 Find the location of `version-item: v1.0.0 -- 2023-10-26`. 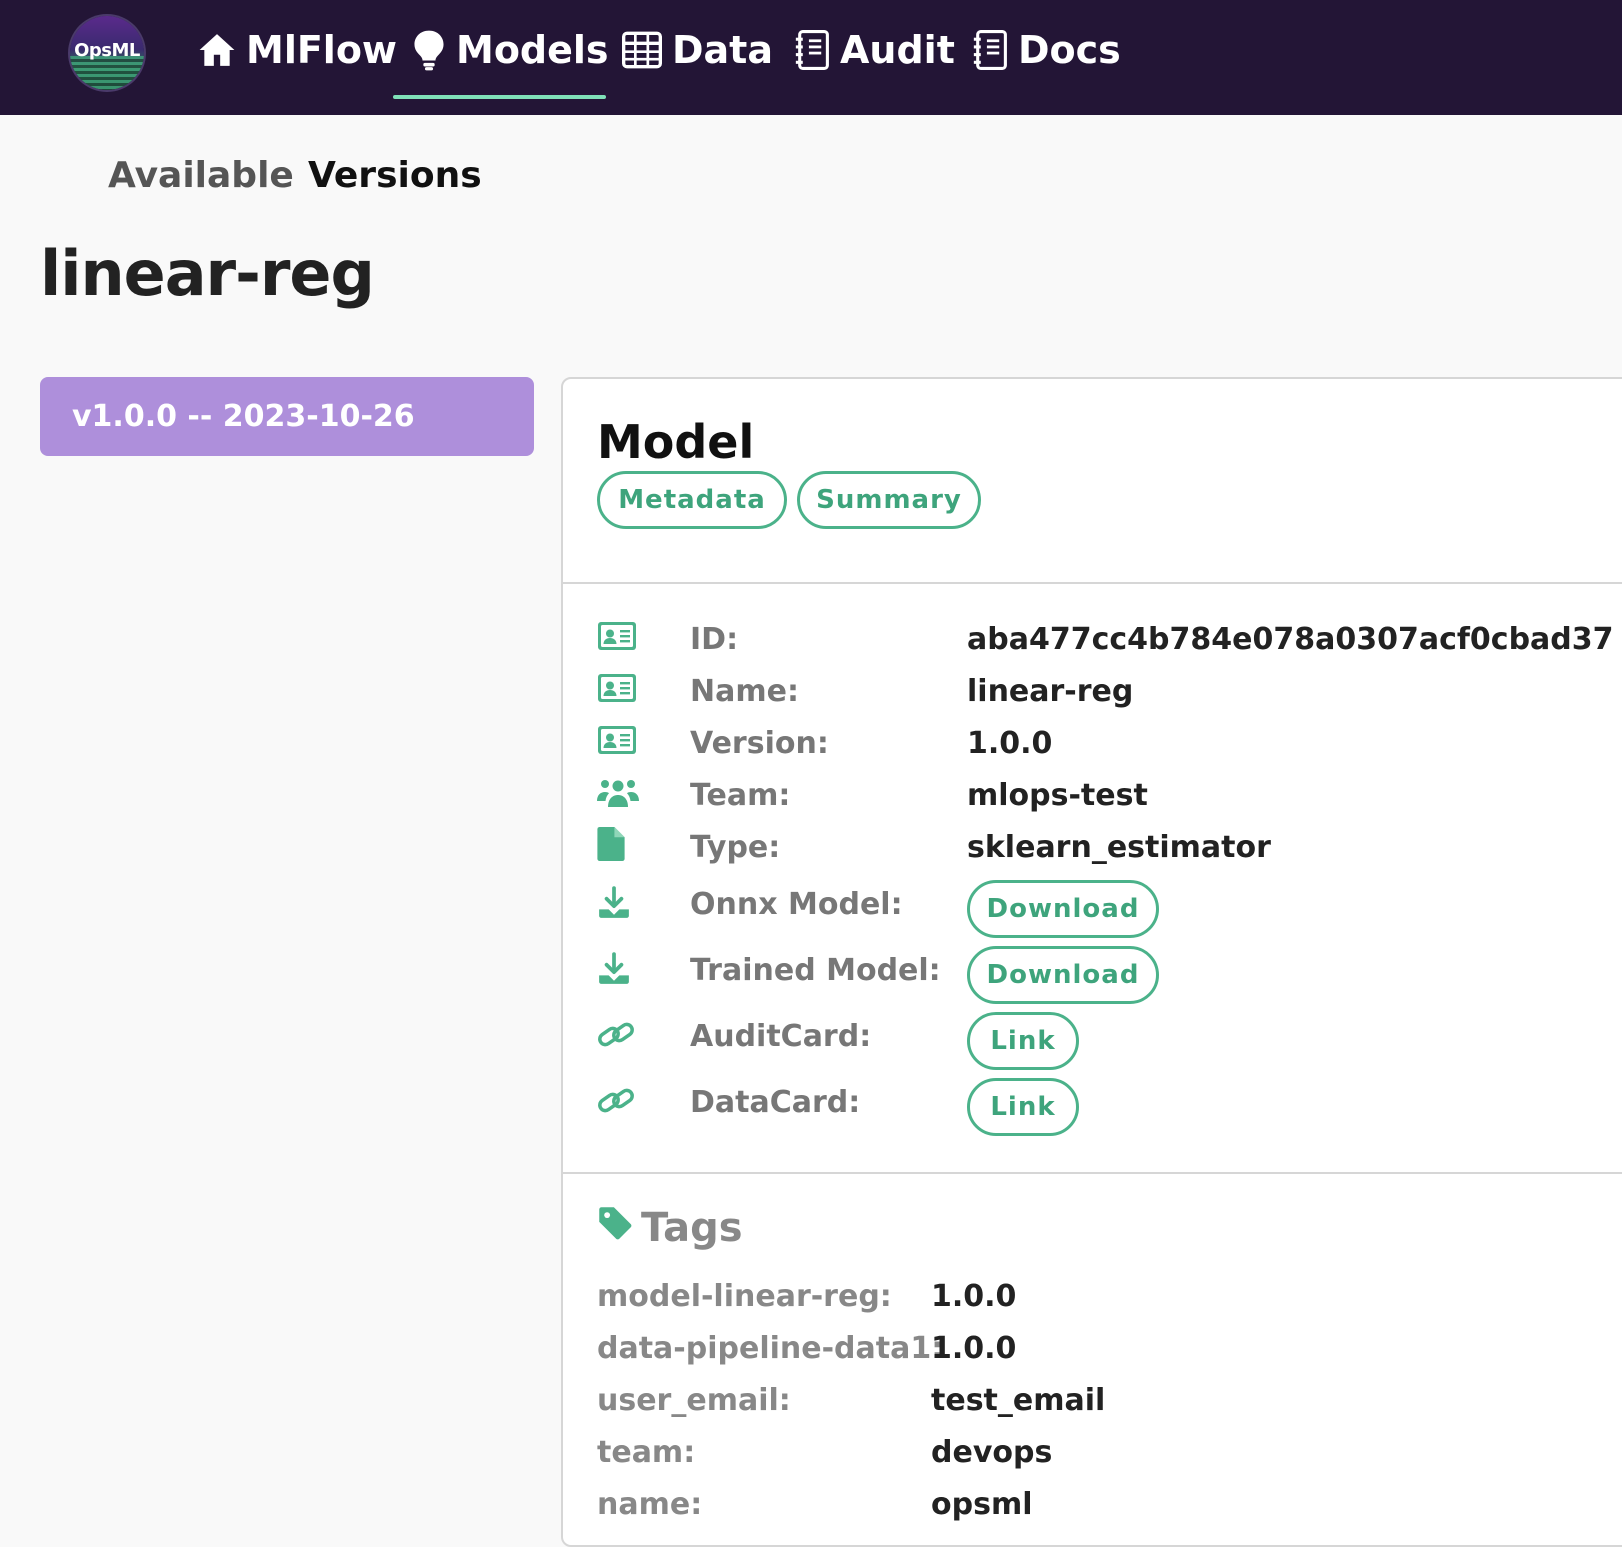

version-item: v1.0.0 -- 2023-10-26 is located at coordinates (287, 416).